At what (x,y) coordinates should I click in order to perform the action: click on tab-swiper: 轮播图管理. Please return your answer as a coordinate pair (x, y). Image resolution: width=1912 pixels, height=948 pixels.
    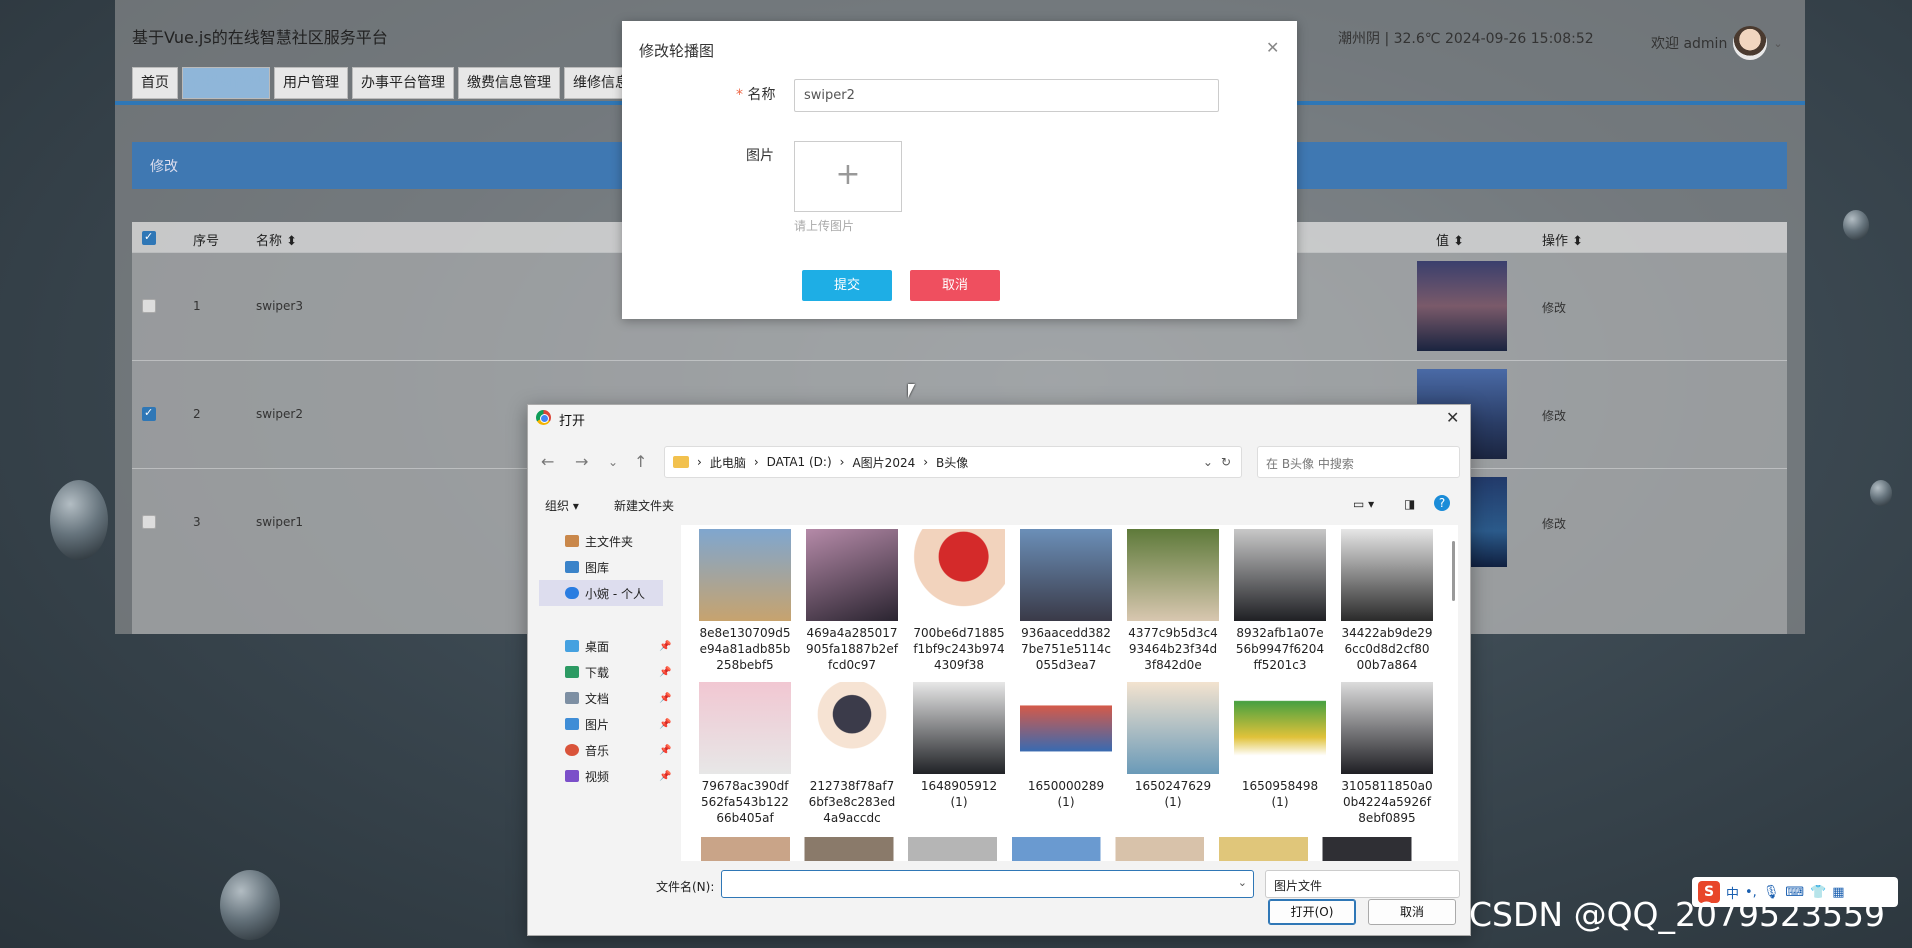
    Looking at the image, I should click on (226, 83).